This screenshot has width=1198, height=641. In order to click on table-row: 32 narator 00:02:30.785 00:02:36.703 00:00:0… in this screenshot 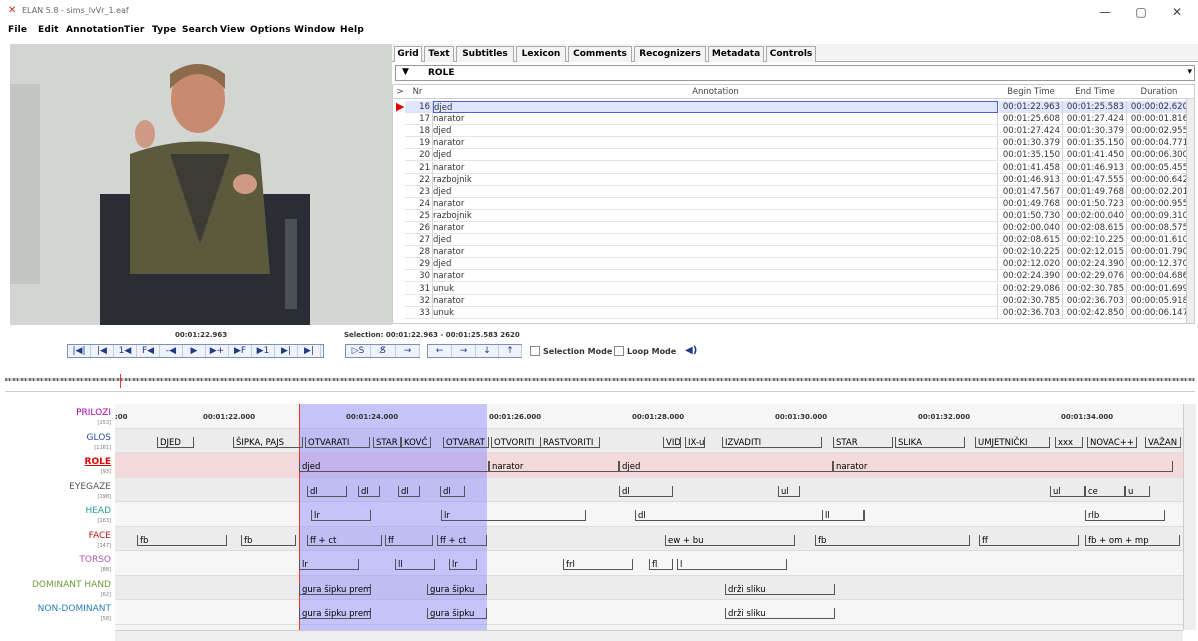, I will do `click(793, 300)`.